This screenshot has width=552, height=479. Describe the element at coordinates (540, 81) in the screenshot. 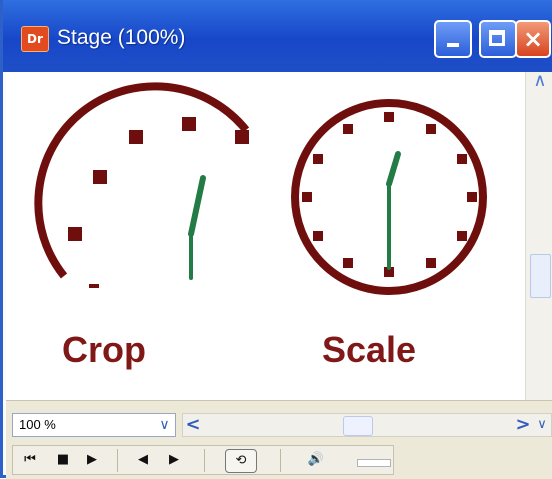

I see `scroll-up-icon: ∧` at that location.